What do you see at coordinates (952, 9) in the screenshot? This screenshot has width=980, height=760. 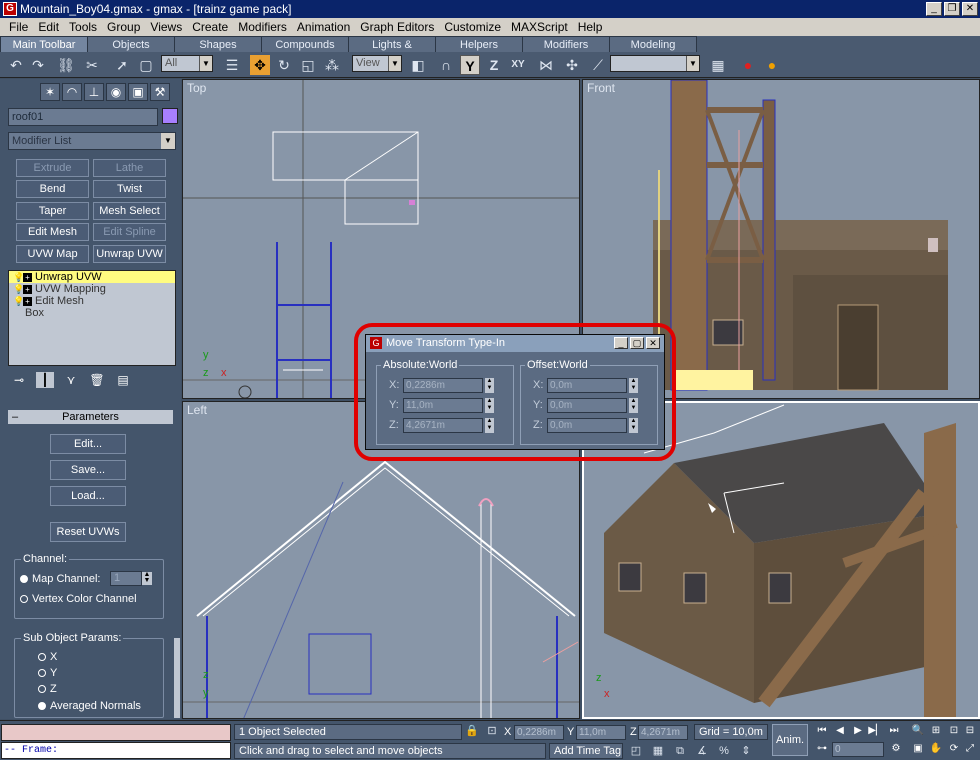 I see `restore-button: ❐` at bounding box center [952, 9].